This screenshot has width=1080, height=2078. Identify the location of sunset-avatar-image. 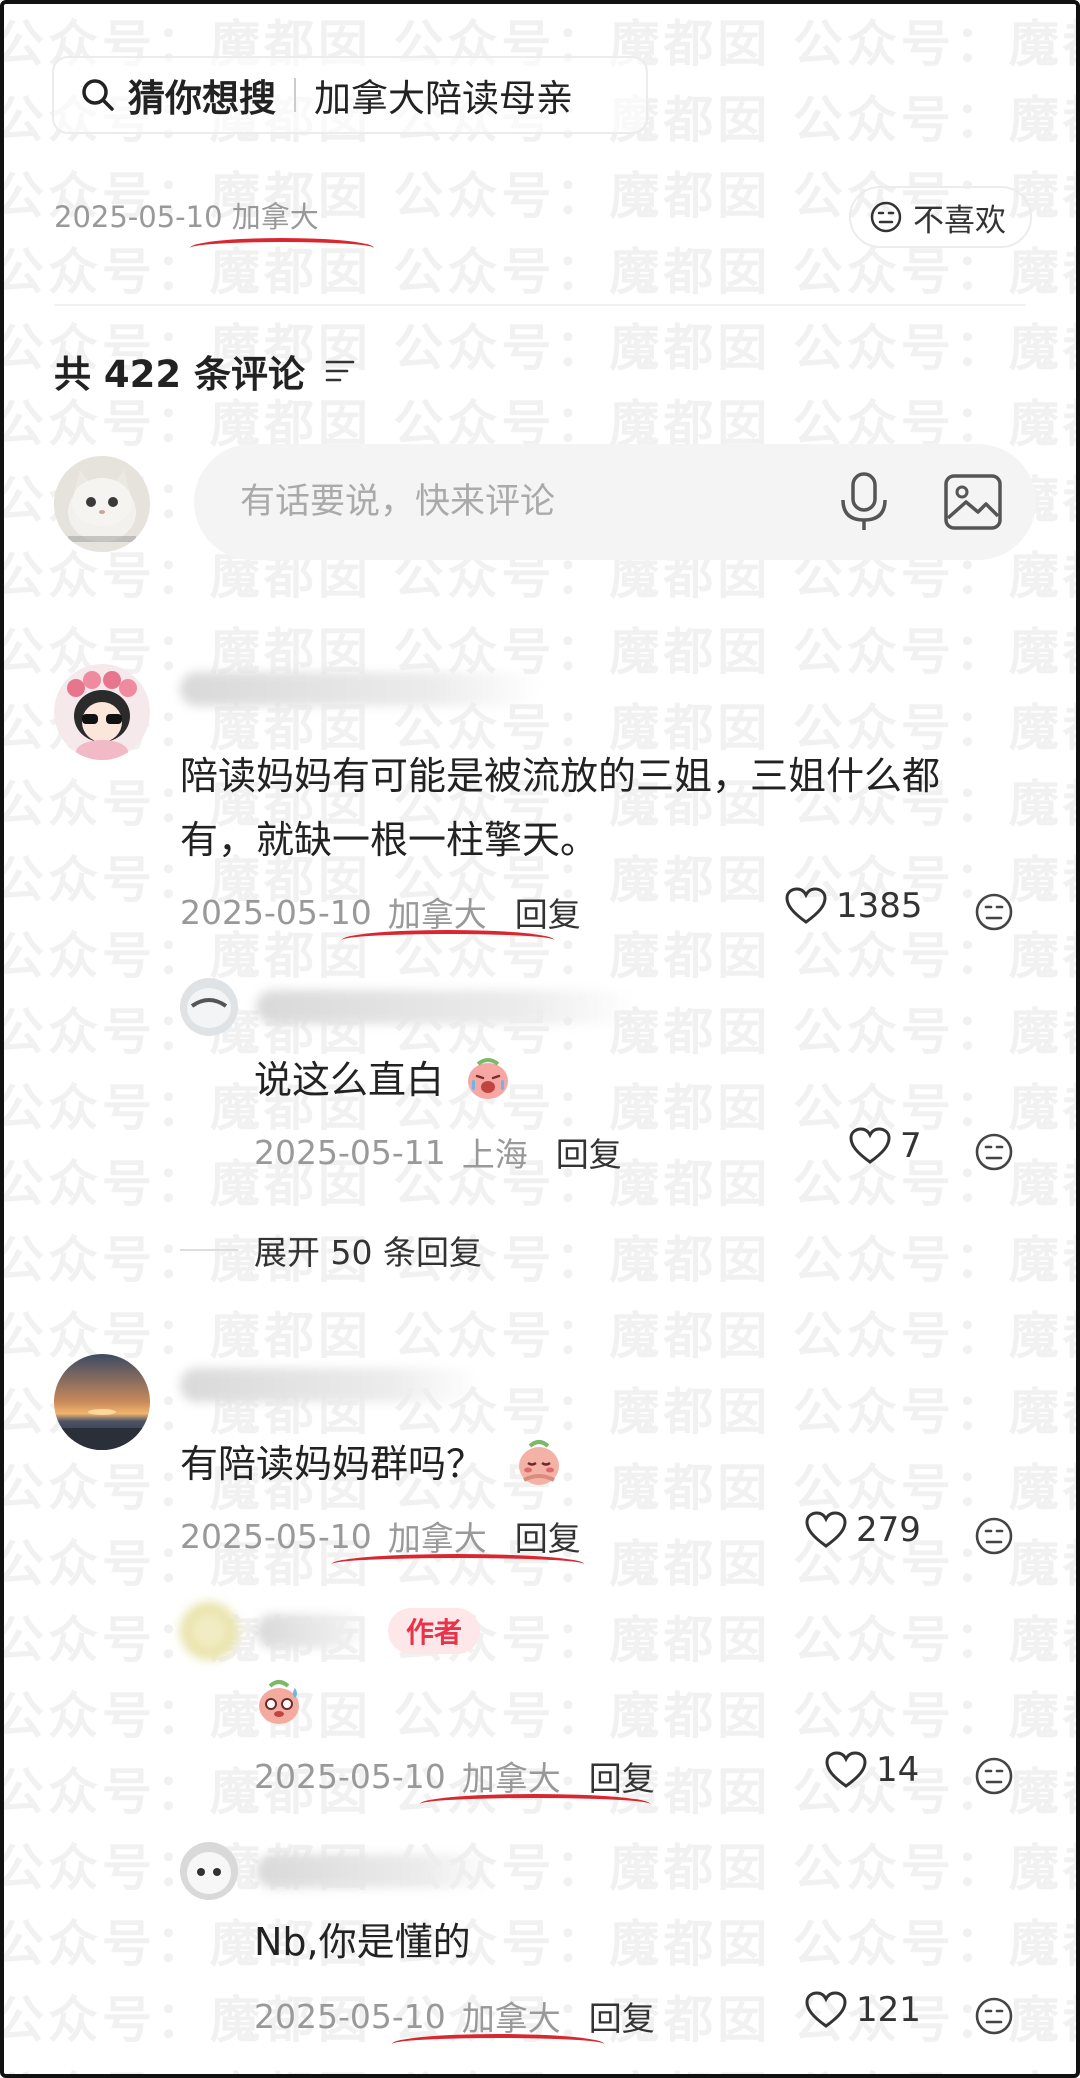
(102, 1402).